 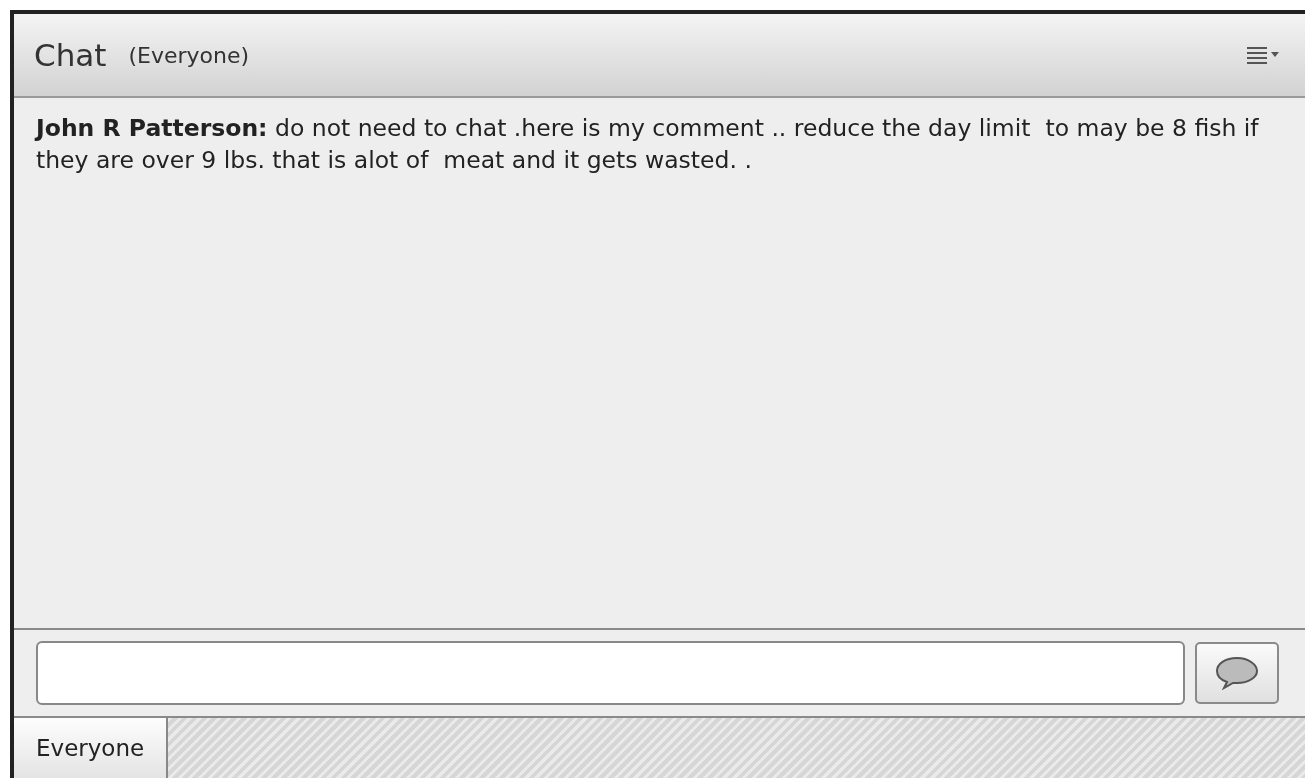 I want to click on panel-title: Chat, so click(x=70, y=55).